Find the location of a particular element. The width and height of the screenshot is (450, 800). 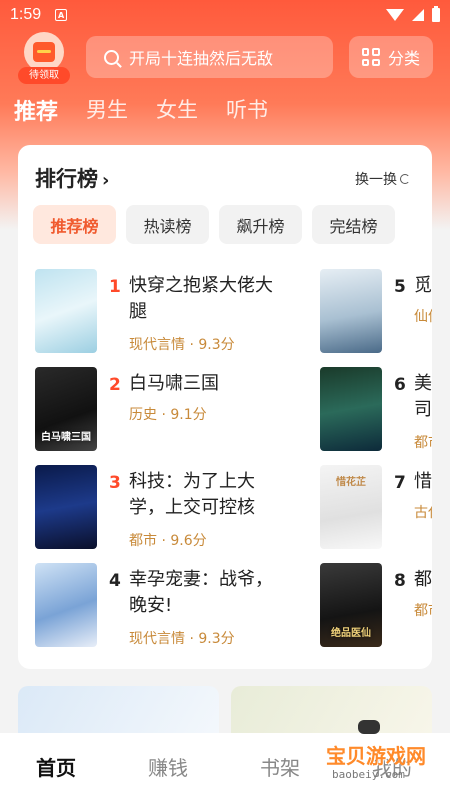

book-title: 惜 is located at coordinates (423, 481).